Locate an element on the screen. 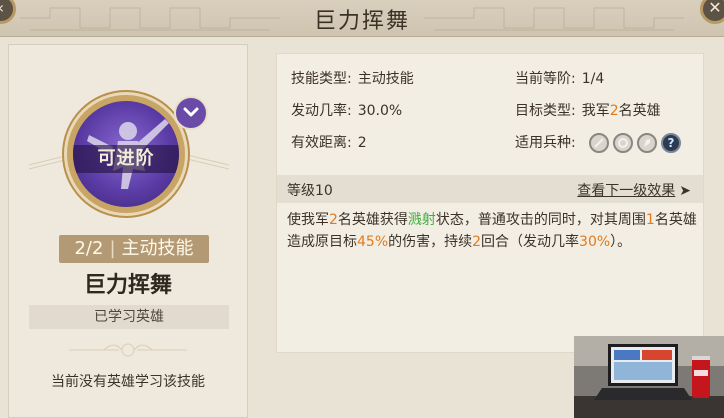  desc-text: 回合（发动几率 is located at coordinates (530, 242).